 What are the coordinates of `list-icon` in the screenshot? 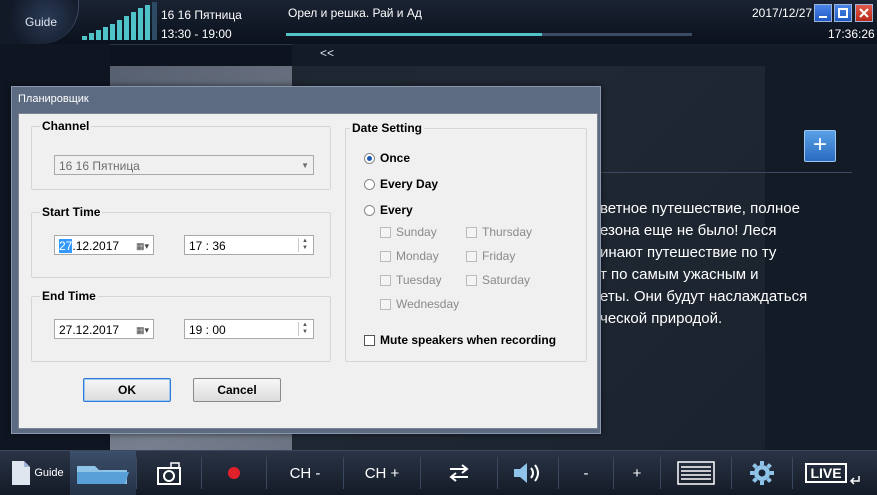 It's located at (696, 473).